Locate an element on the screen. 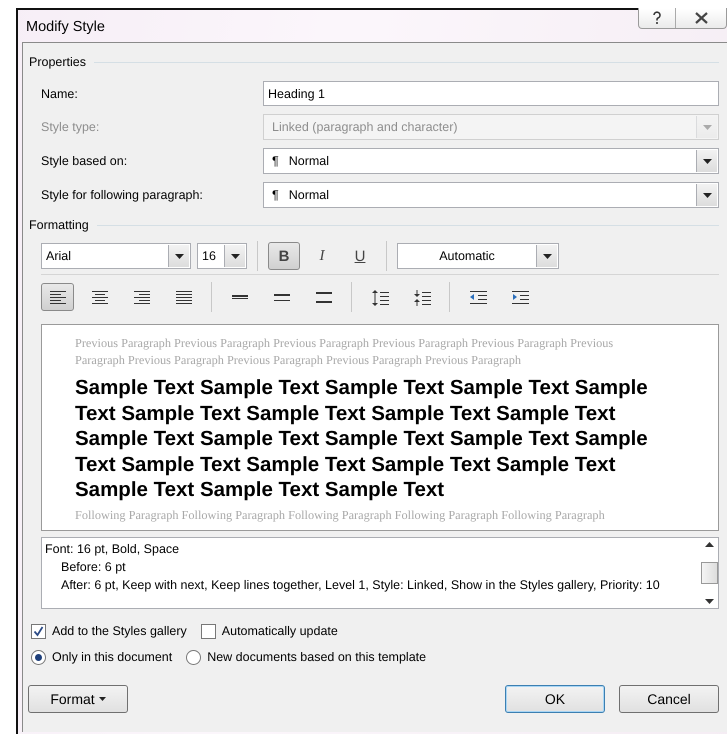 Image resolution: width=727 pixels, height=734 pixels. field-label: Name: is located at coordinates (60, 93).